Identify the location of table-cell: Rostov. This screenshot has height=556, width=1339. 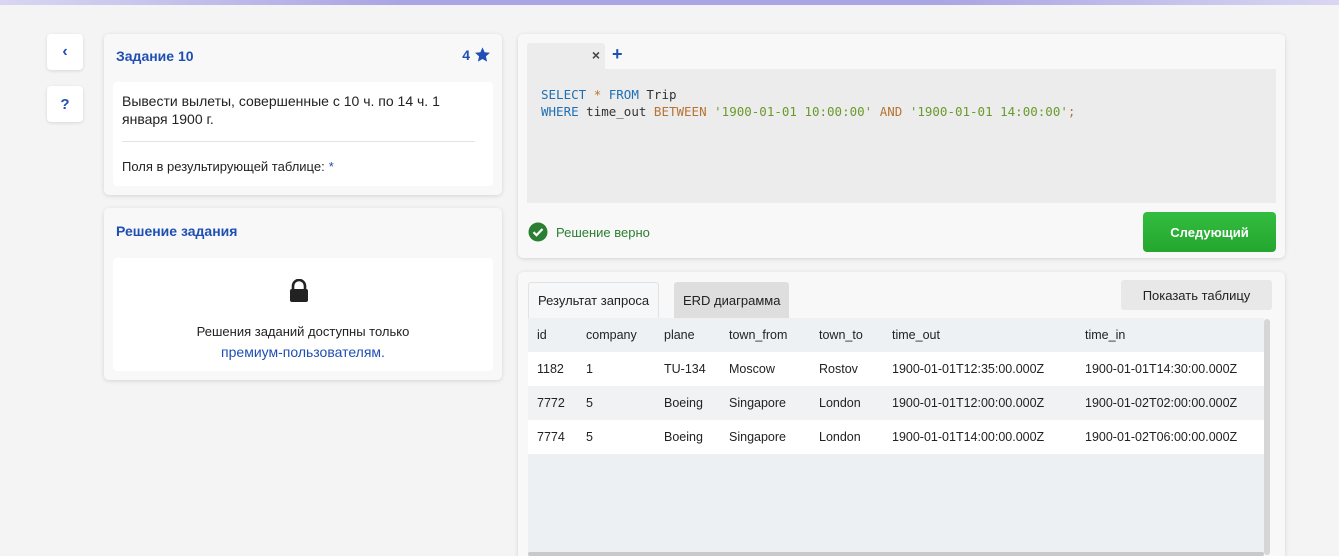
(846, 369).